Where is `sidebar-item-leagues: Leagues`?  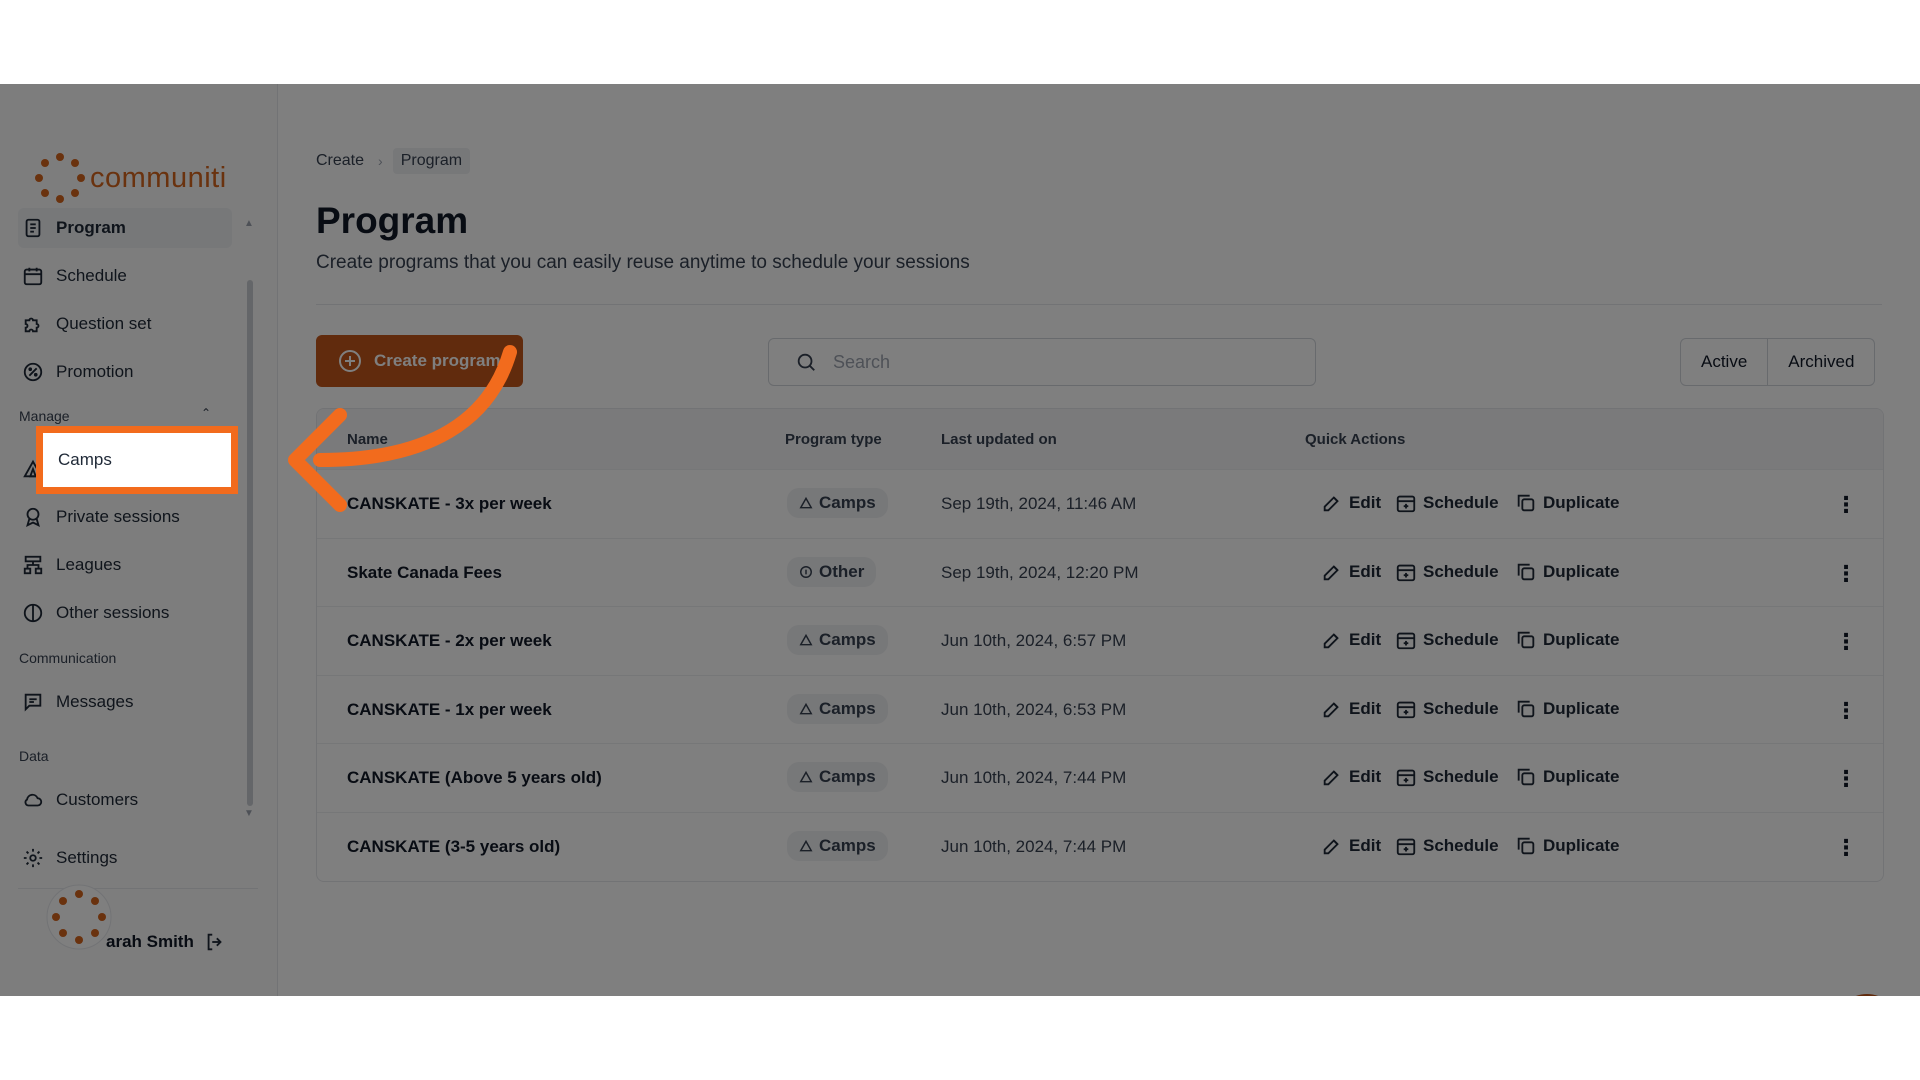
sidebar-item-leagues: Leagues is located at coordinates (125, 565).